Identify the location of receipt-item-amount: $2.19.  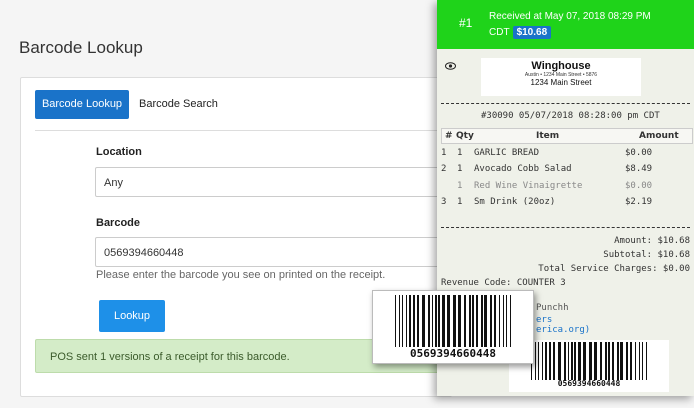
(639, 202).